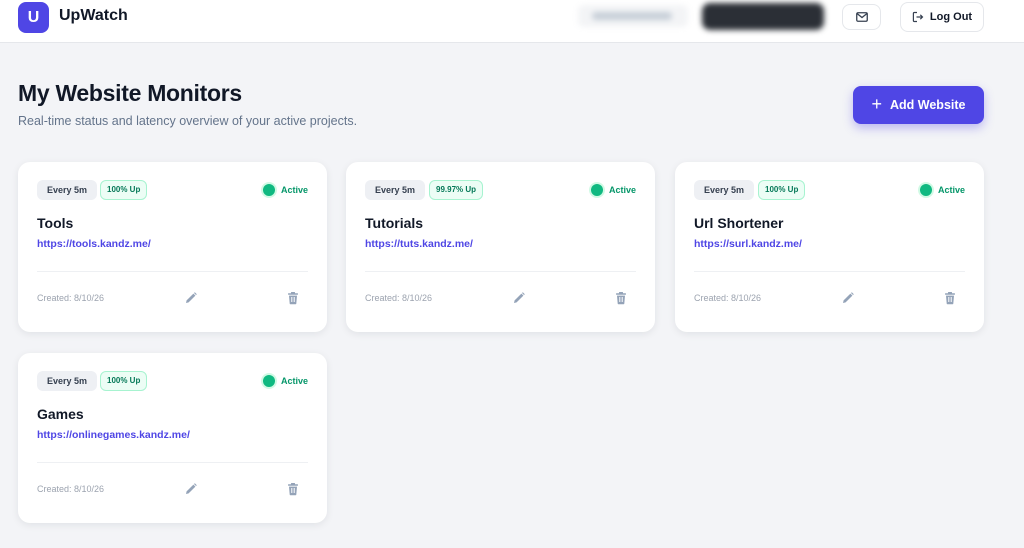  I want to click on add-website-button: + Add Website, so click(918, 105).